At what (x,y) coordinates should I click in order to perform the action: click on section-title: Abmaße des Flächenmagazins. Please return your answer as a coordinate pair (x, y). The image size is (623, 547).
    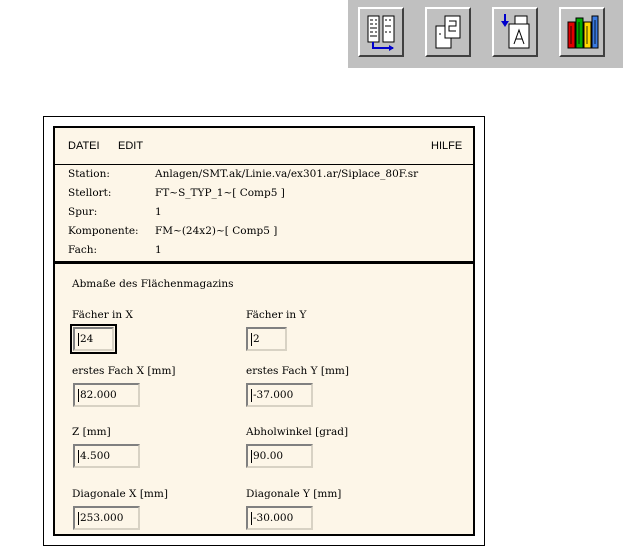
    Looking at the image, I should click on (153, 284).